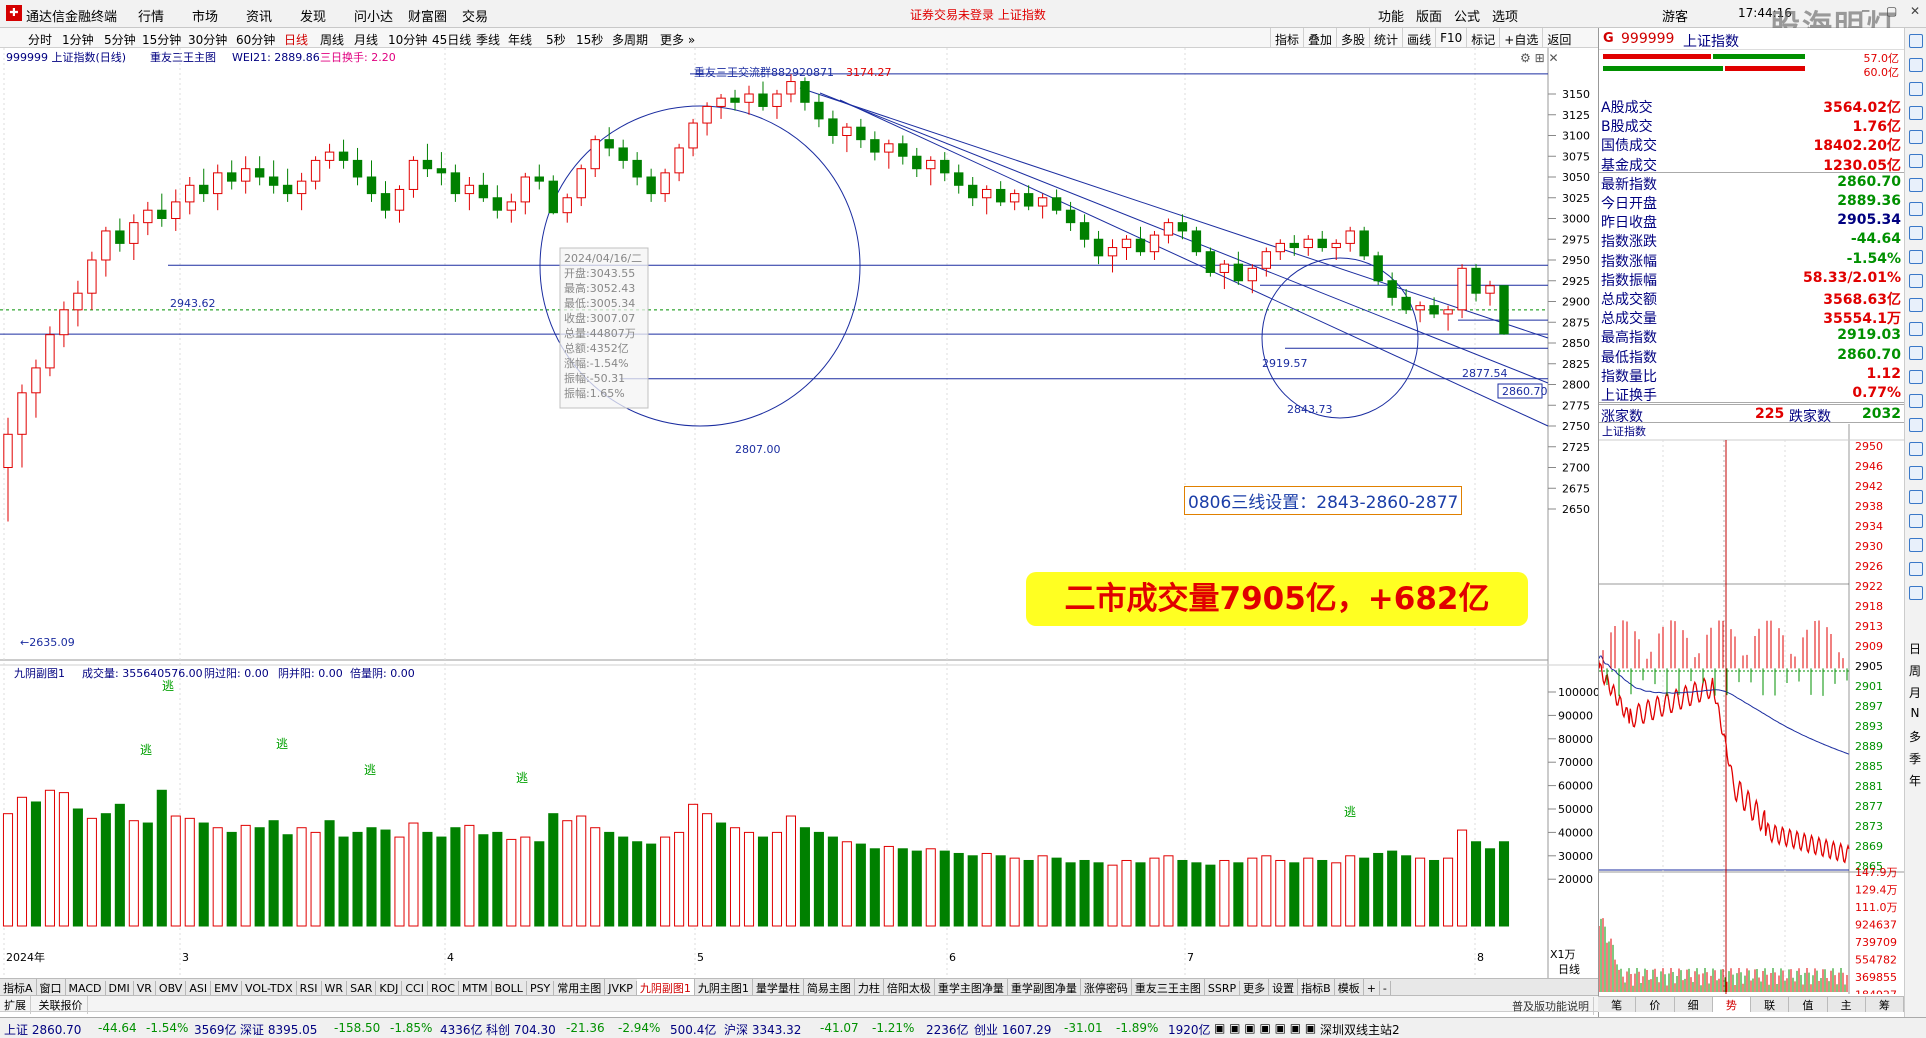 The image size is (1926, 1038). What do you see at coordinates (589, 39) in the screenshot?
I see `period-14: 15秒` at bounding box center [589, 39].